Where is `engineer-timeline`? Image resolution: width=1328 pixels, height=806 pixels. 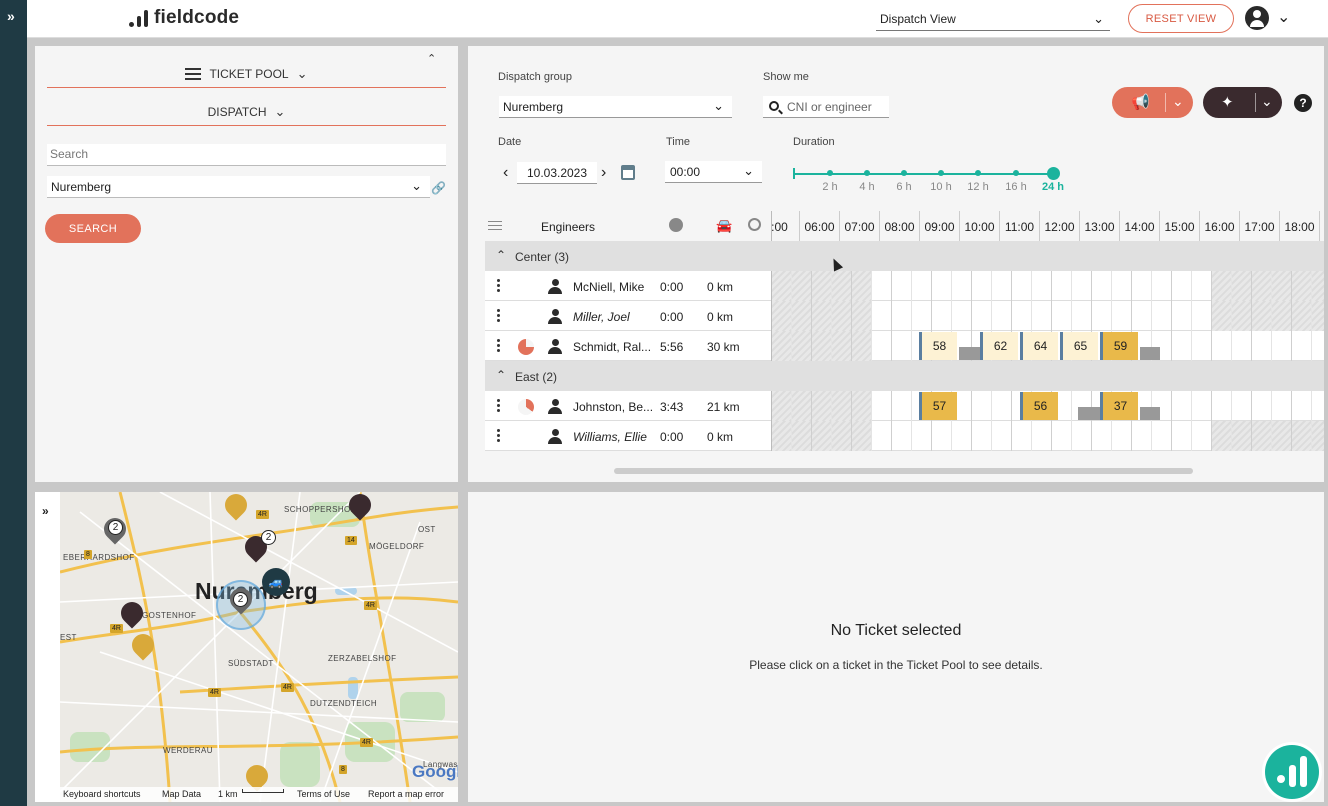 engineer-timeline is located at coordinates (1047, 286).